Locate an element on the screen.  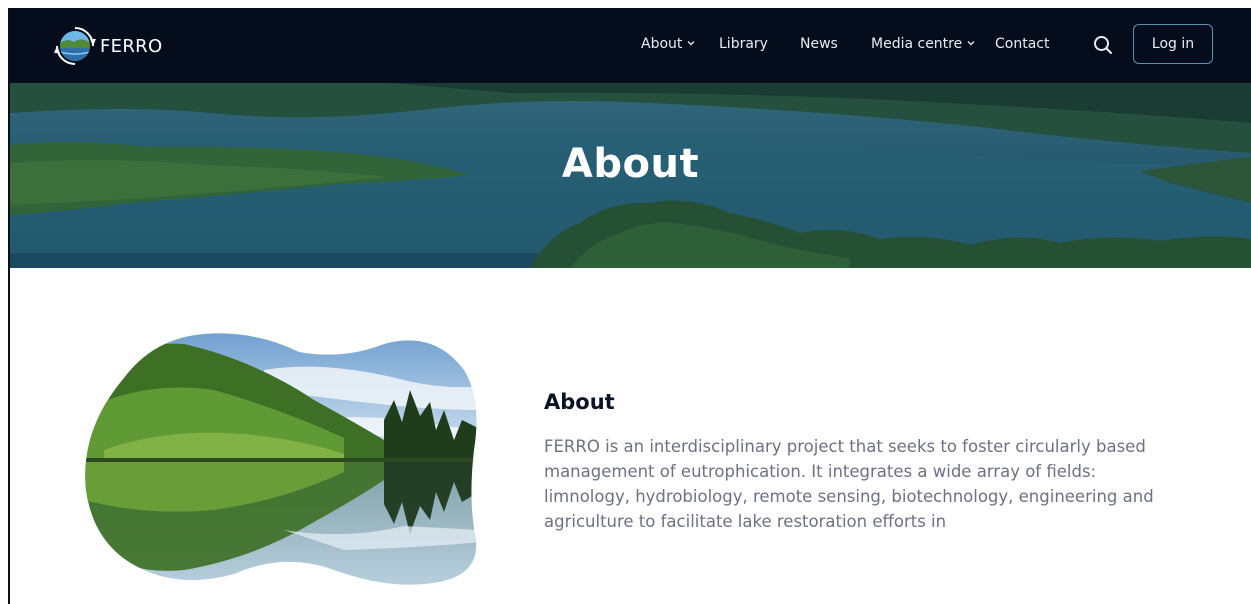
nav-item-contact: Contact is located at coordinates (1022, 44).